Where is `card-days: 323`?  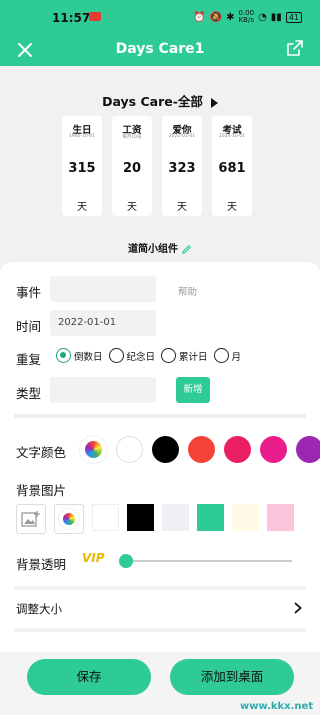 card-days: 323 is located at coordinates (182, 168).